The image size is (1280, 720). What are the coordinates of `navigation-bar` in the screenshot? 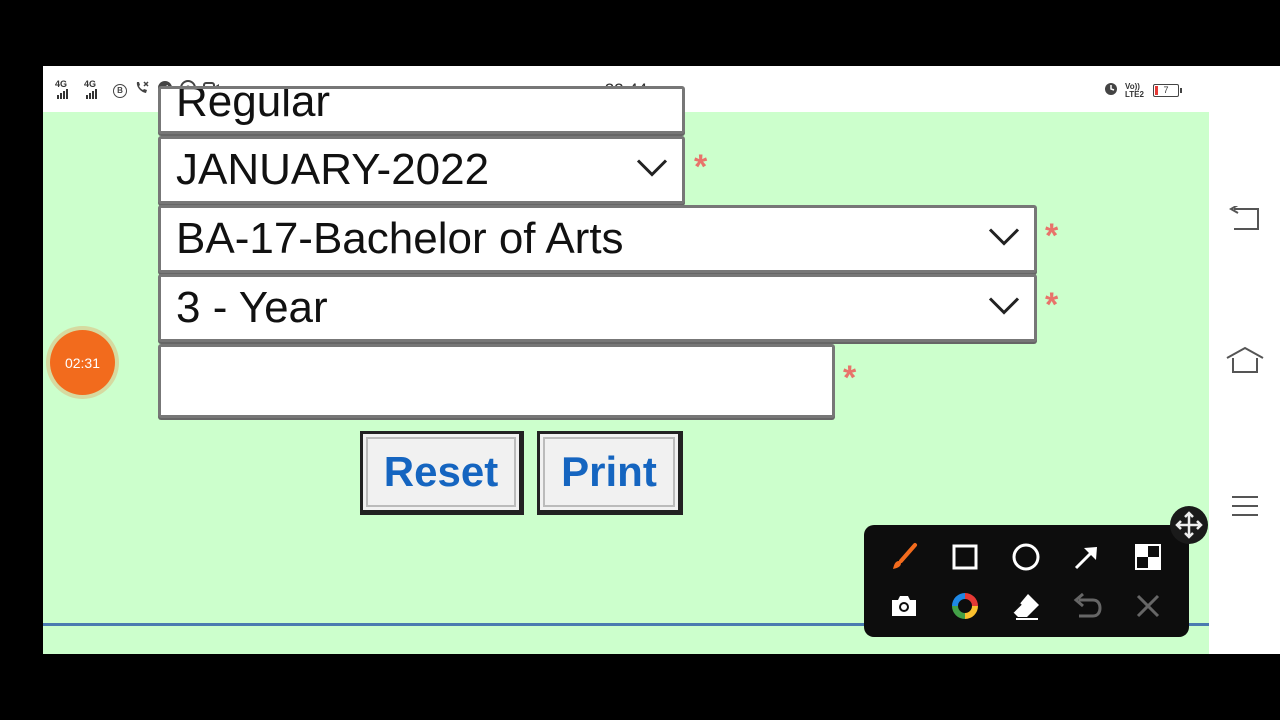 It's located at (1244, 360).